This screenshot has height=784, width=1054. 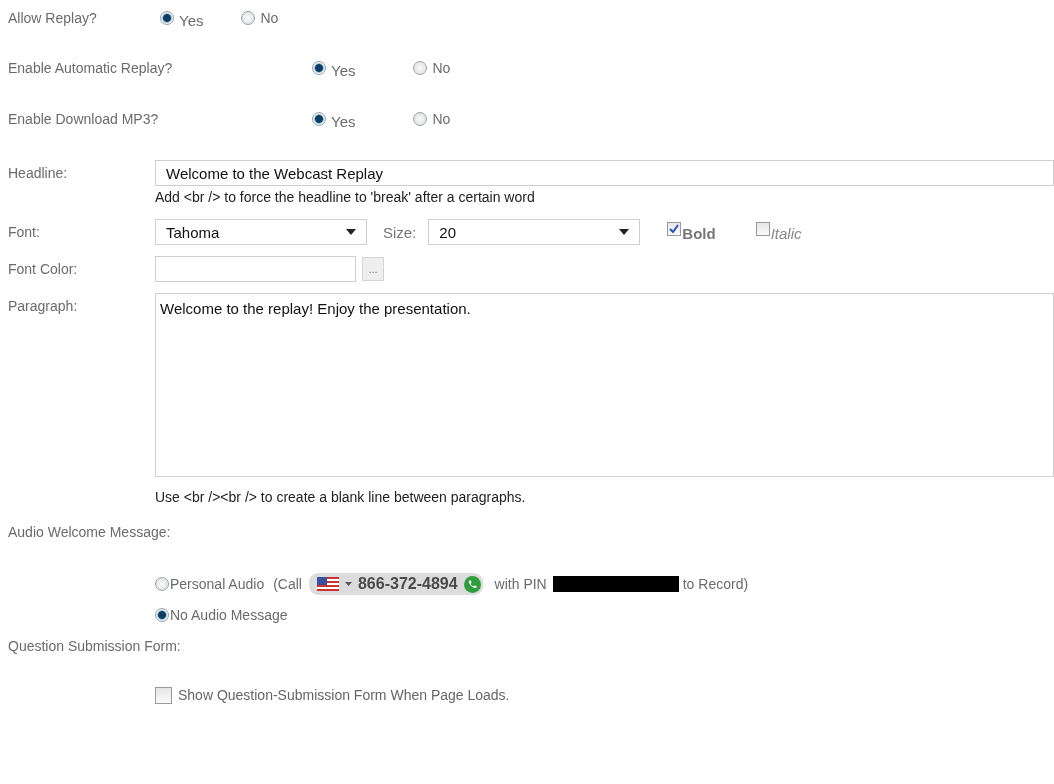 I want to click on hint-text: Use <br /><br /> to create a blank line between paragraphs., so click(x=341, y=497).